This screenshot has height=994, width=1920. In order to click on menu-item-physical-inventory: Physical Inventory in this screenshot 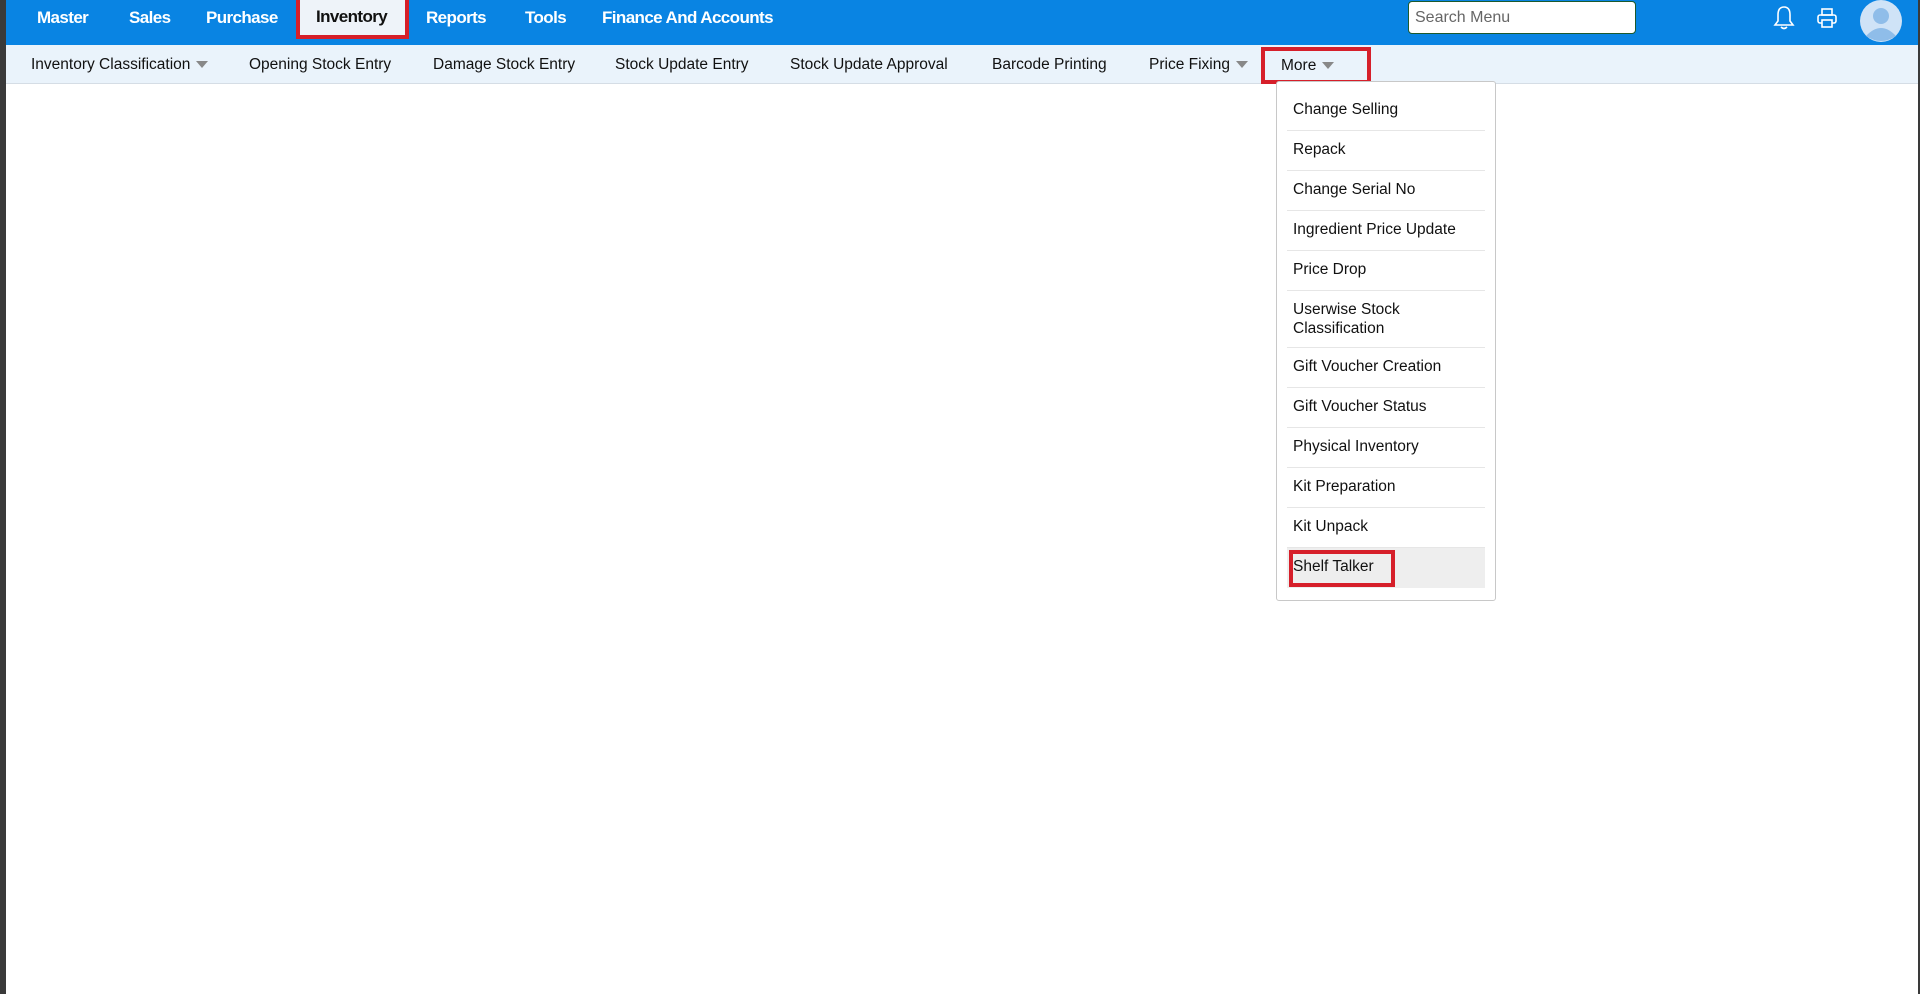, I will do `click(1386, 448)`.